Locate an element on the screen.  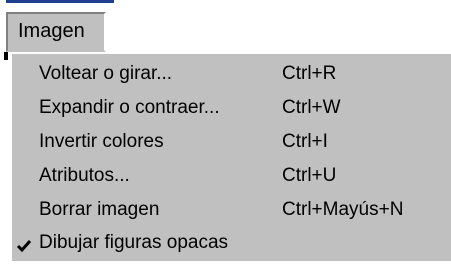
menu-item-shortcut: Ctrl+Mayús+N is located at coordinates (343, 209).